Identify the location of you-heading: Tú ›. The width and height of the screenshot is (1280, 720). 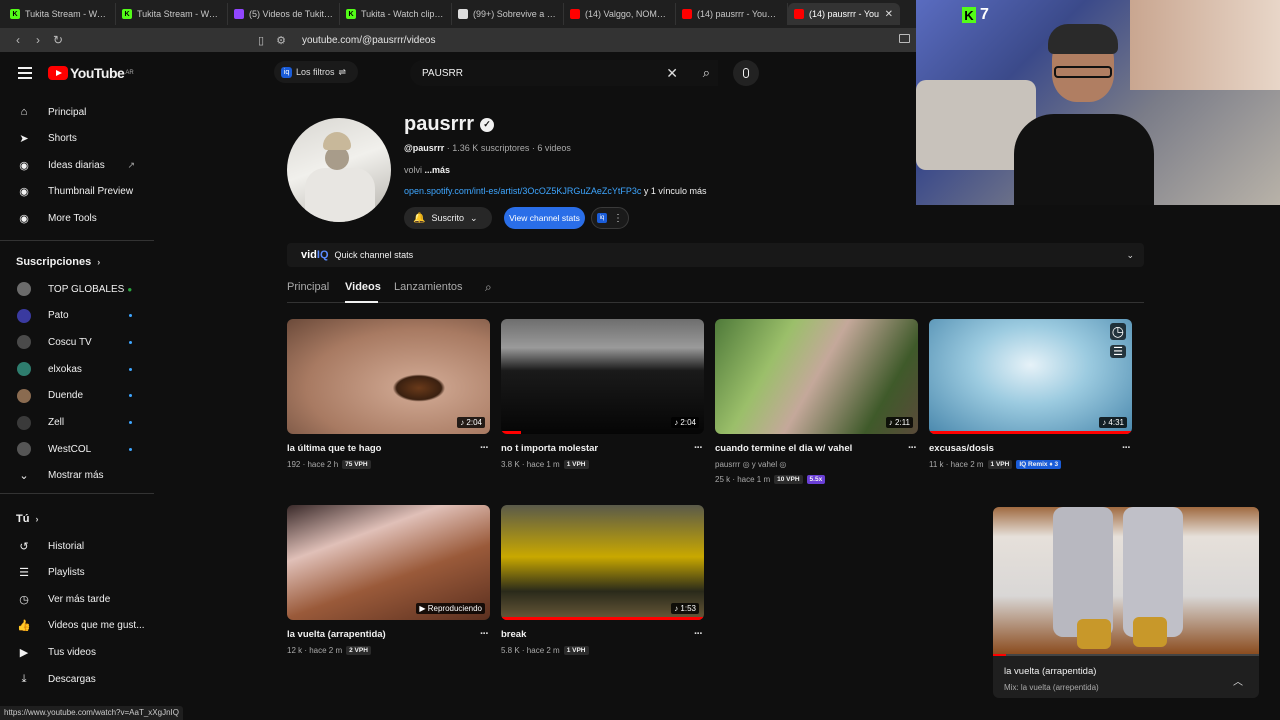
(27, 519).